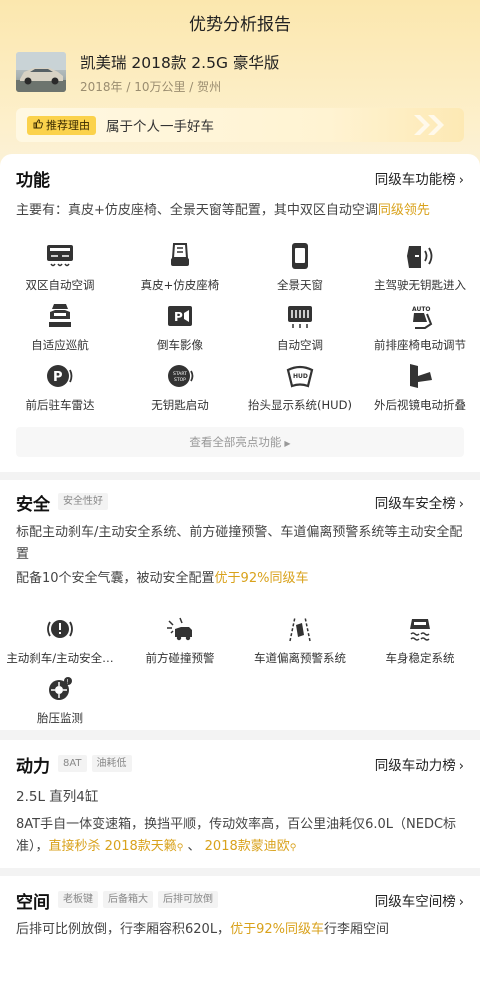 The image size is (480, 999). What do you see at coordinates (33, 181) in the screenshot?
I see `features-title: 功能` at bounding box center [33, 181].